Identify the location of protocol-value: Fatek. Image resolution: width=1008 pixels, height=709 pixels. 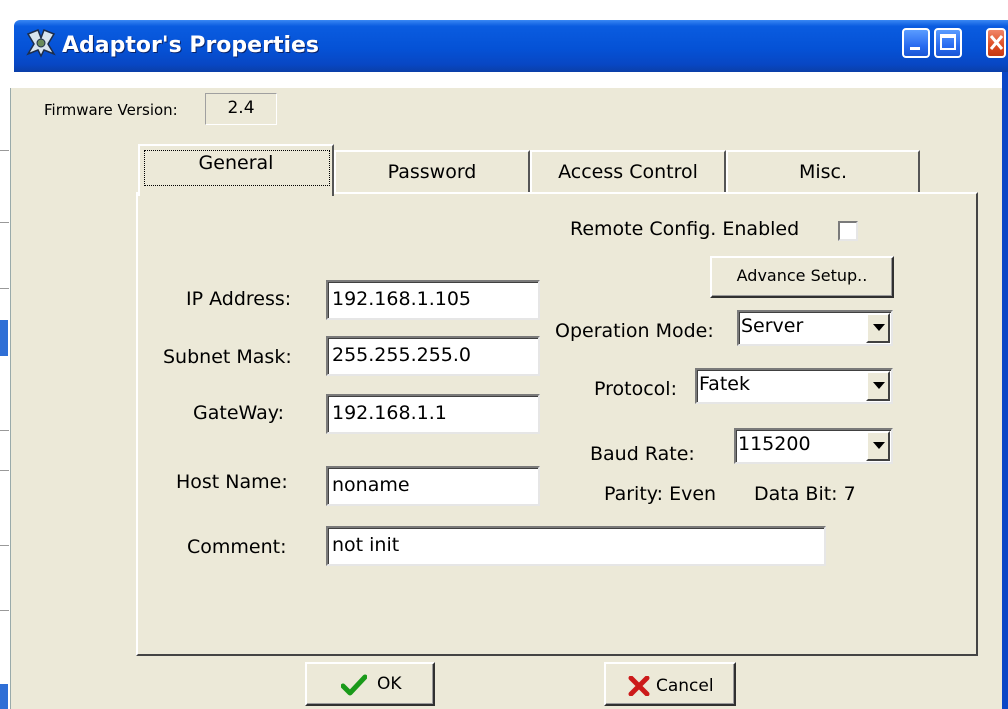
(724, 384).